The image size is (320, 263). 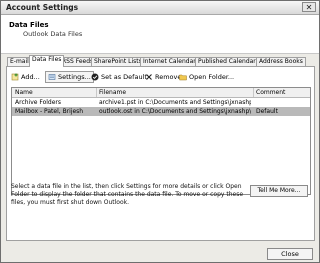 I want to click on remove-button: Remove, so click(x=163, y=77).